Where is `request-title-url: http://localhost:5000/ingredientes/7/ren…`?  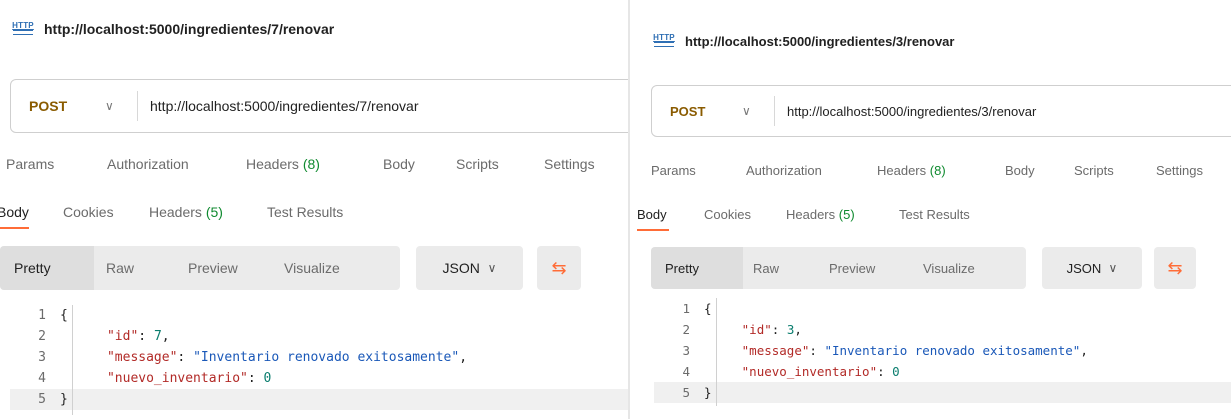
request-title-url: http://localhost:5000/ingredientes/7/ren… is located at coordinates (189, 29).